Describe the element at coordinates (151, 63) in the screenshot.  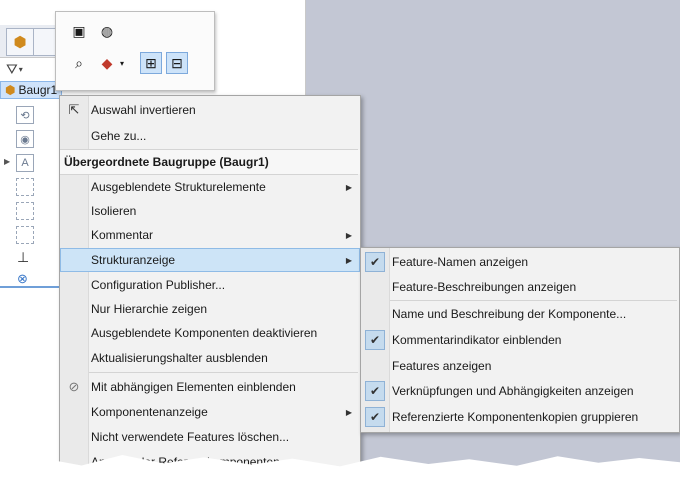
I see `tree-display-toggle-icon: ⊞` at that location.